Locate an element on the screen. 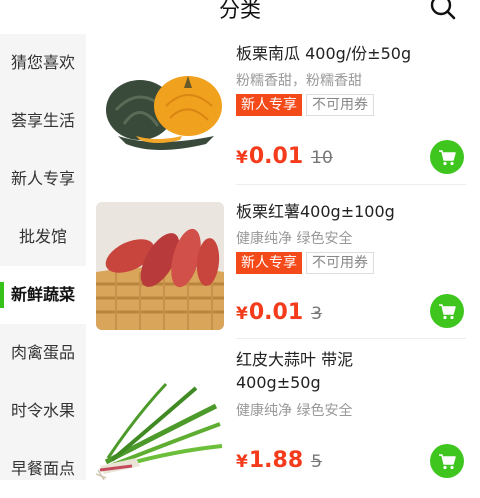  original-price: 3 is located at coordinates (316, 314).